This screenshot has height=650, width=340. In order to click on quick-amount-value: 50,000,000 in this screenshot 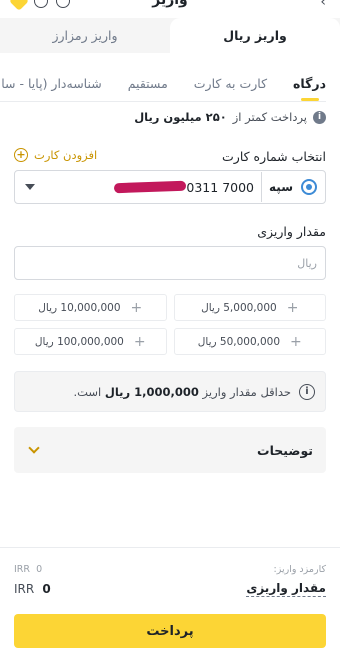, I will do `click(250, 341)`.